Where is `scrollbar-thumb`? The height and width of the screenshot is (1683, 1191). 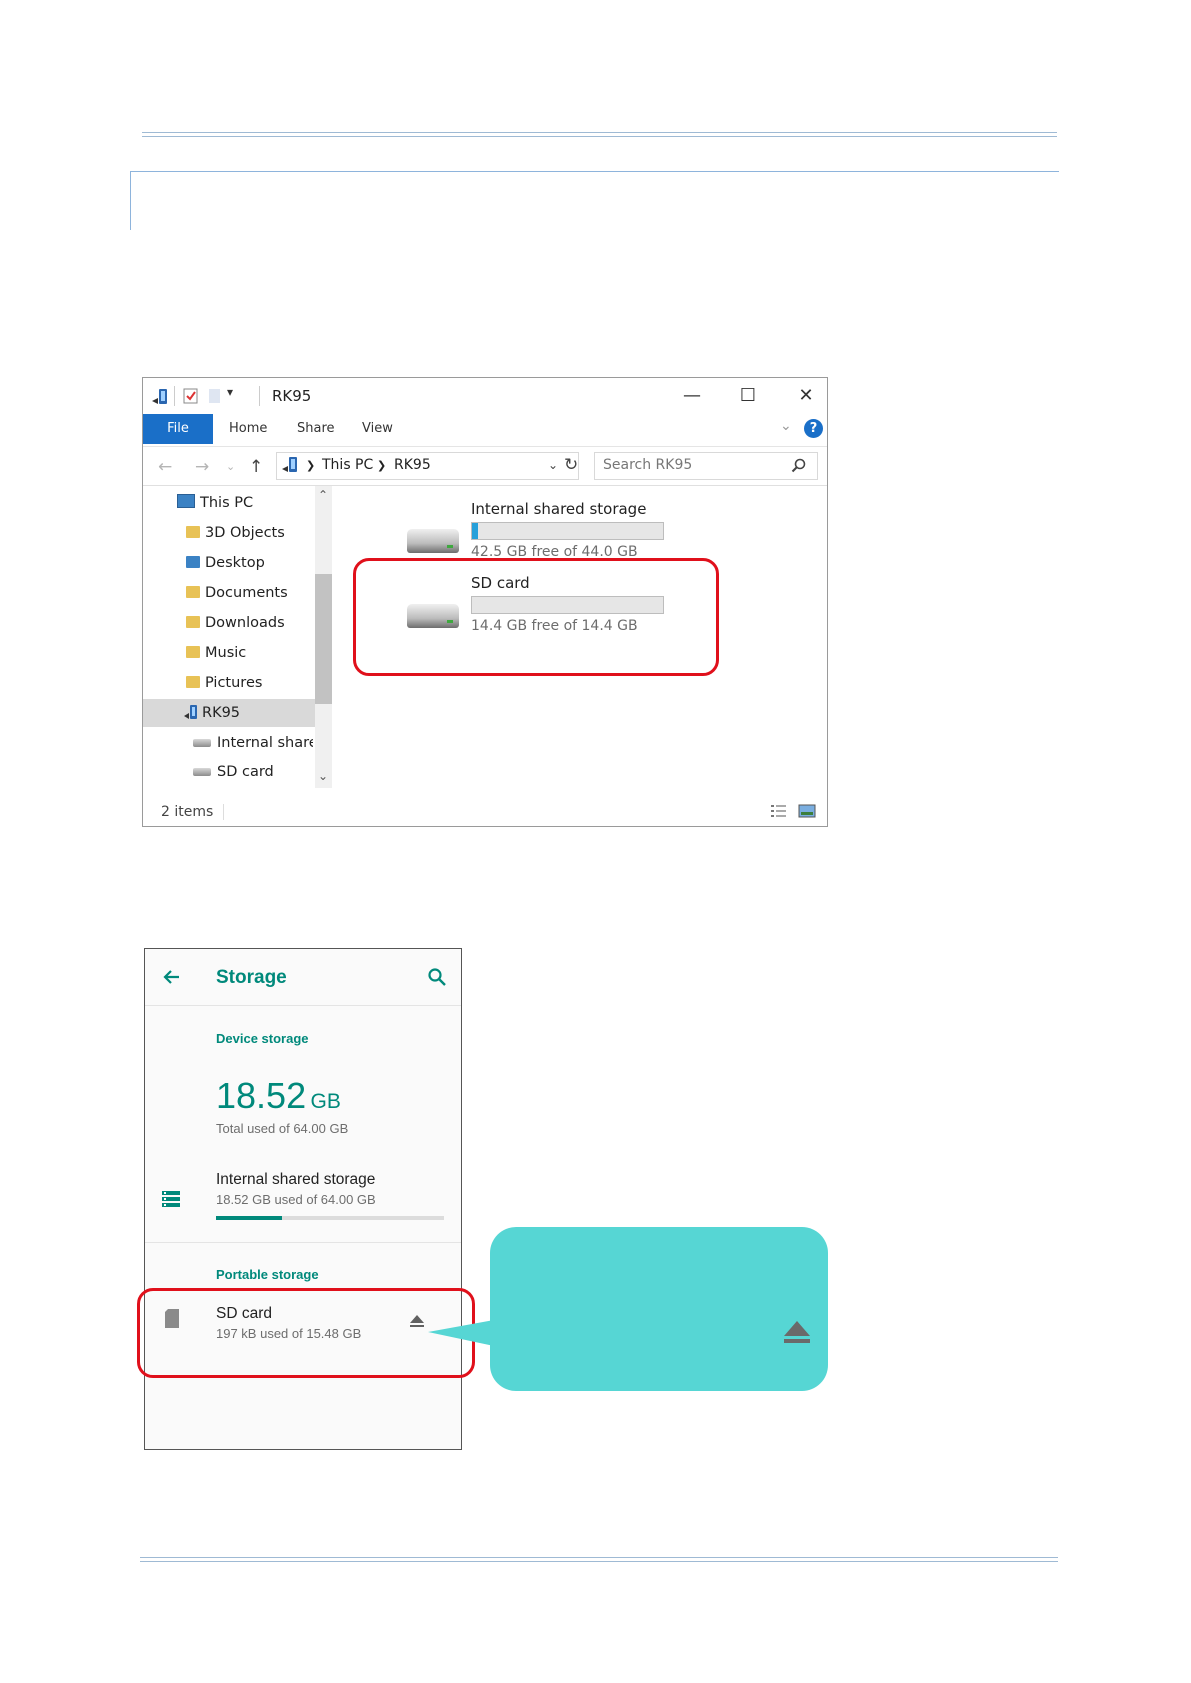
scrollbar-thumb is located at coordinates (323, 639).